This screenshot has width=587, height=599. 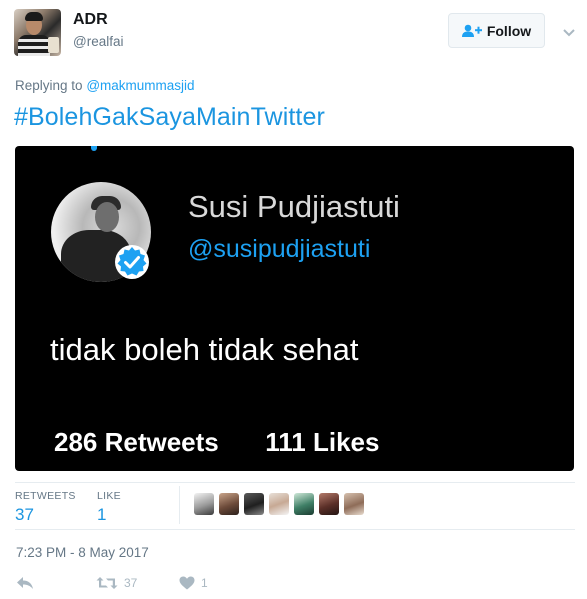 What do you see at coordinates (131, 583) in the screenshot?
I see `retweet-count: 37` at bounding box center [131, 583].